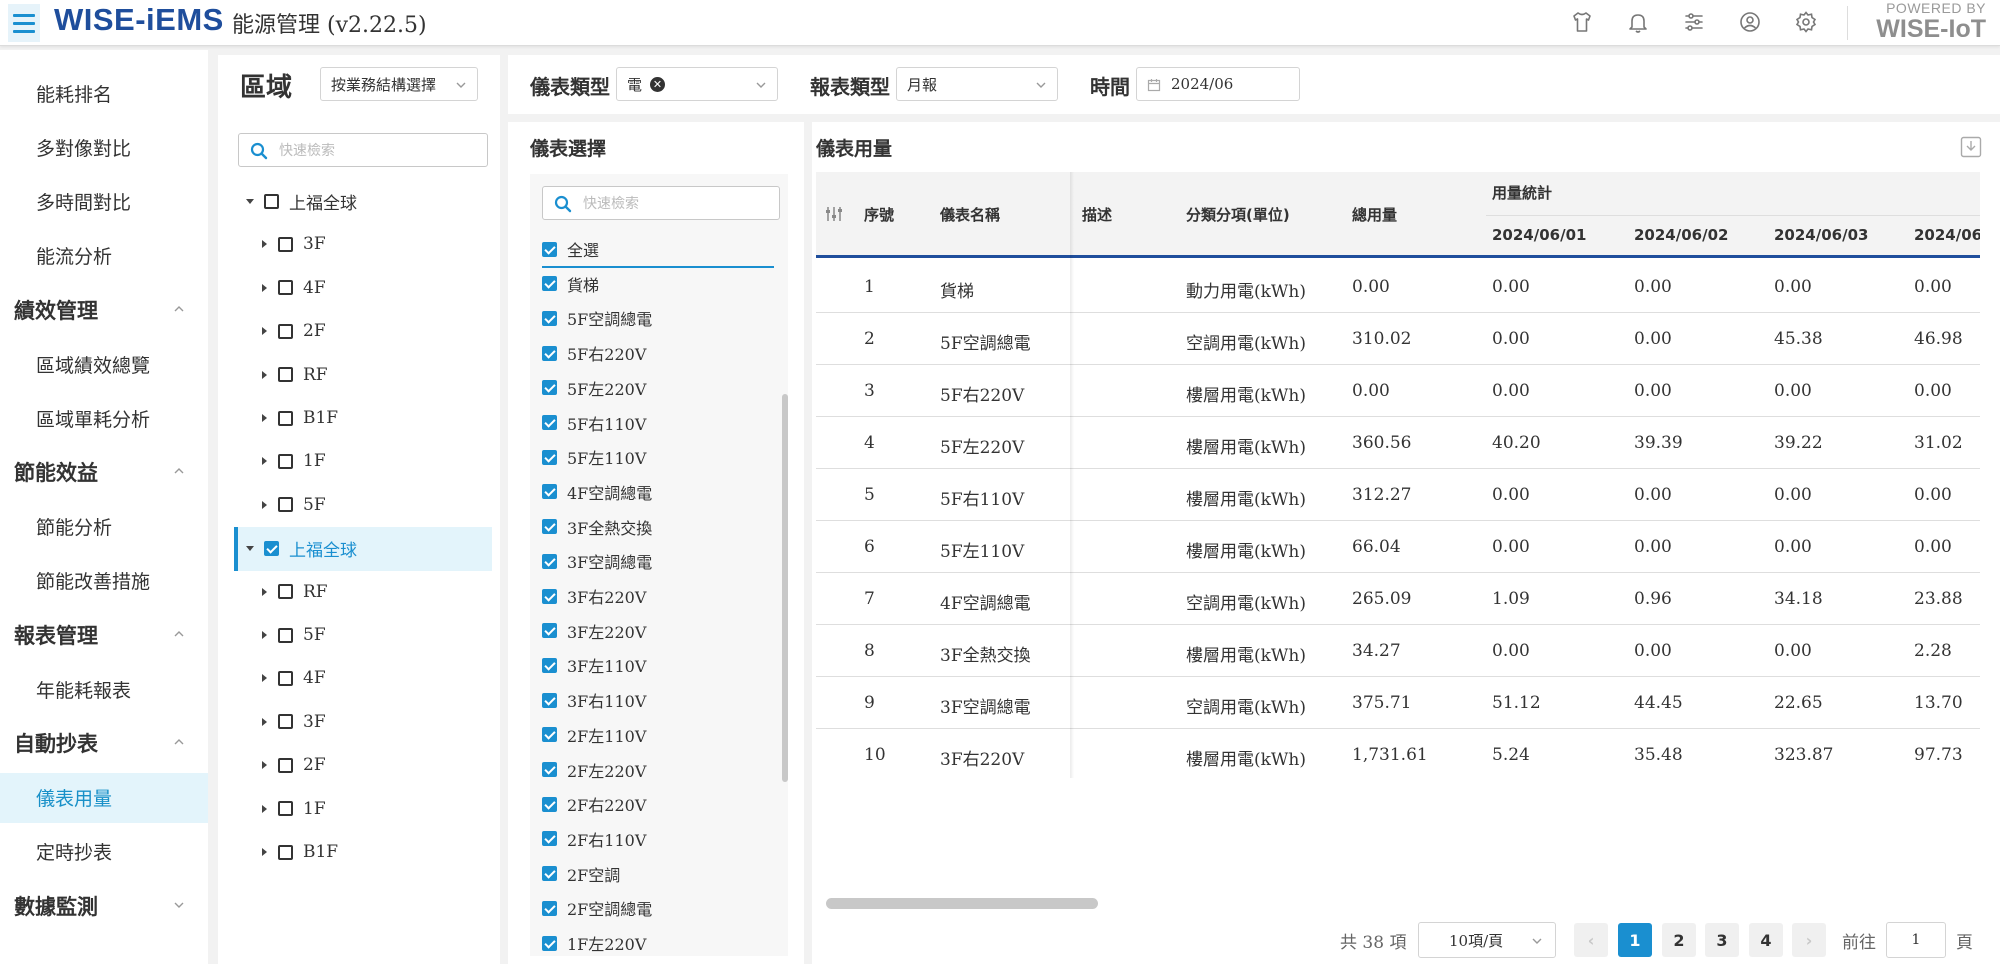 This screenshot has width=2000, height=964. Describe the element at coordinates (24, 23) in the screenshot. I see `menu-toggle-icon` at that location.